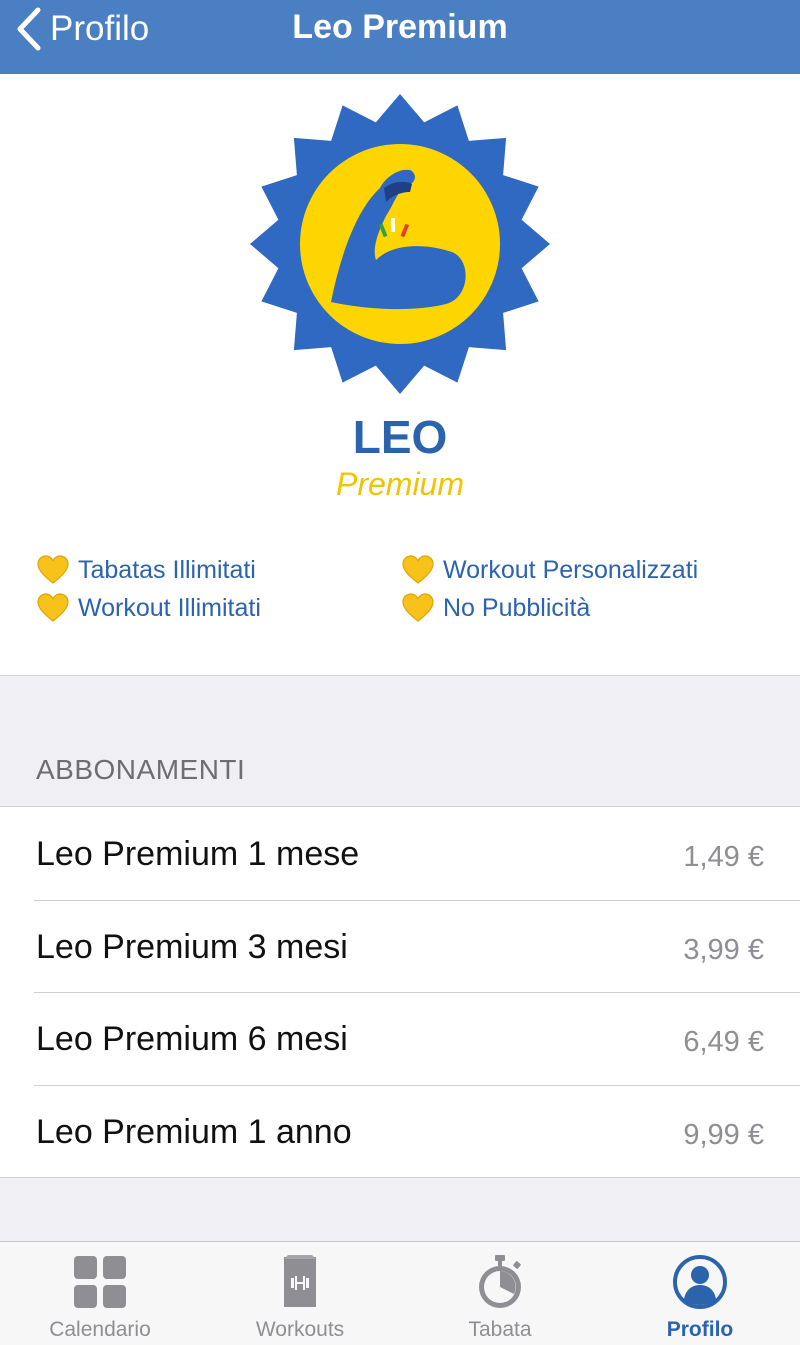 The image size is (800, 1345). I want to click on tab-bar: Calendario Workouts Tabata Profilo, so click(400, 1293).